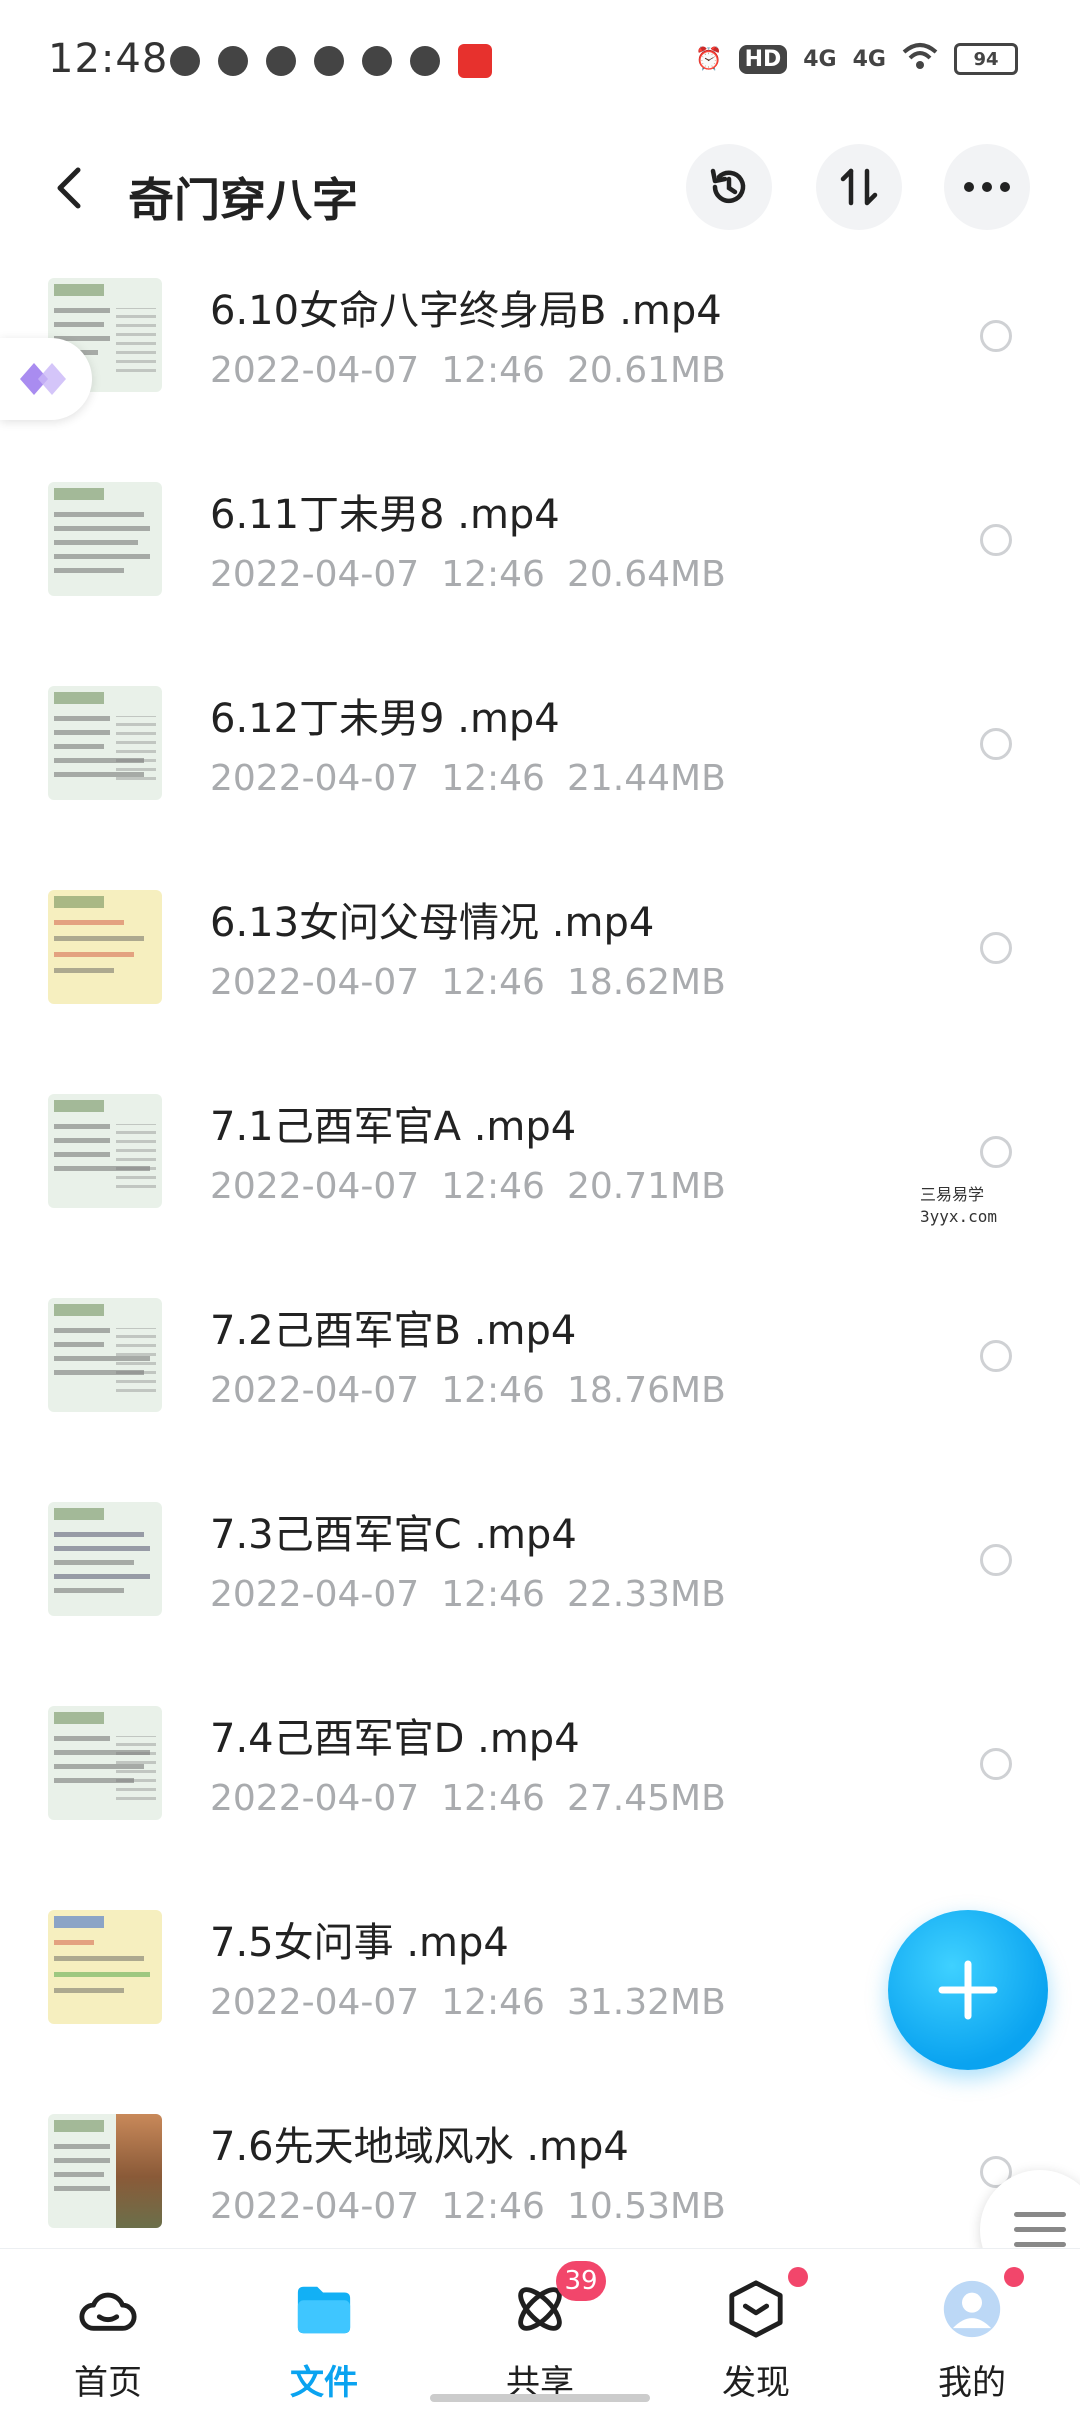 The width and height of the screenshot is (1080, 2409). What do you see at coordinates (108, 2309) in the screenshot?
I see `cloud-home-icon` at bounding box center [108, 2309].